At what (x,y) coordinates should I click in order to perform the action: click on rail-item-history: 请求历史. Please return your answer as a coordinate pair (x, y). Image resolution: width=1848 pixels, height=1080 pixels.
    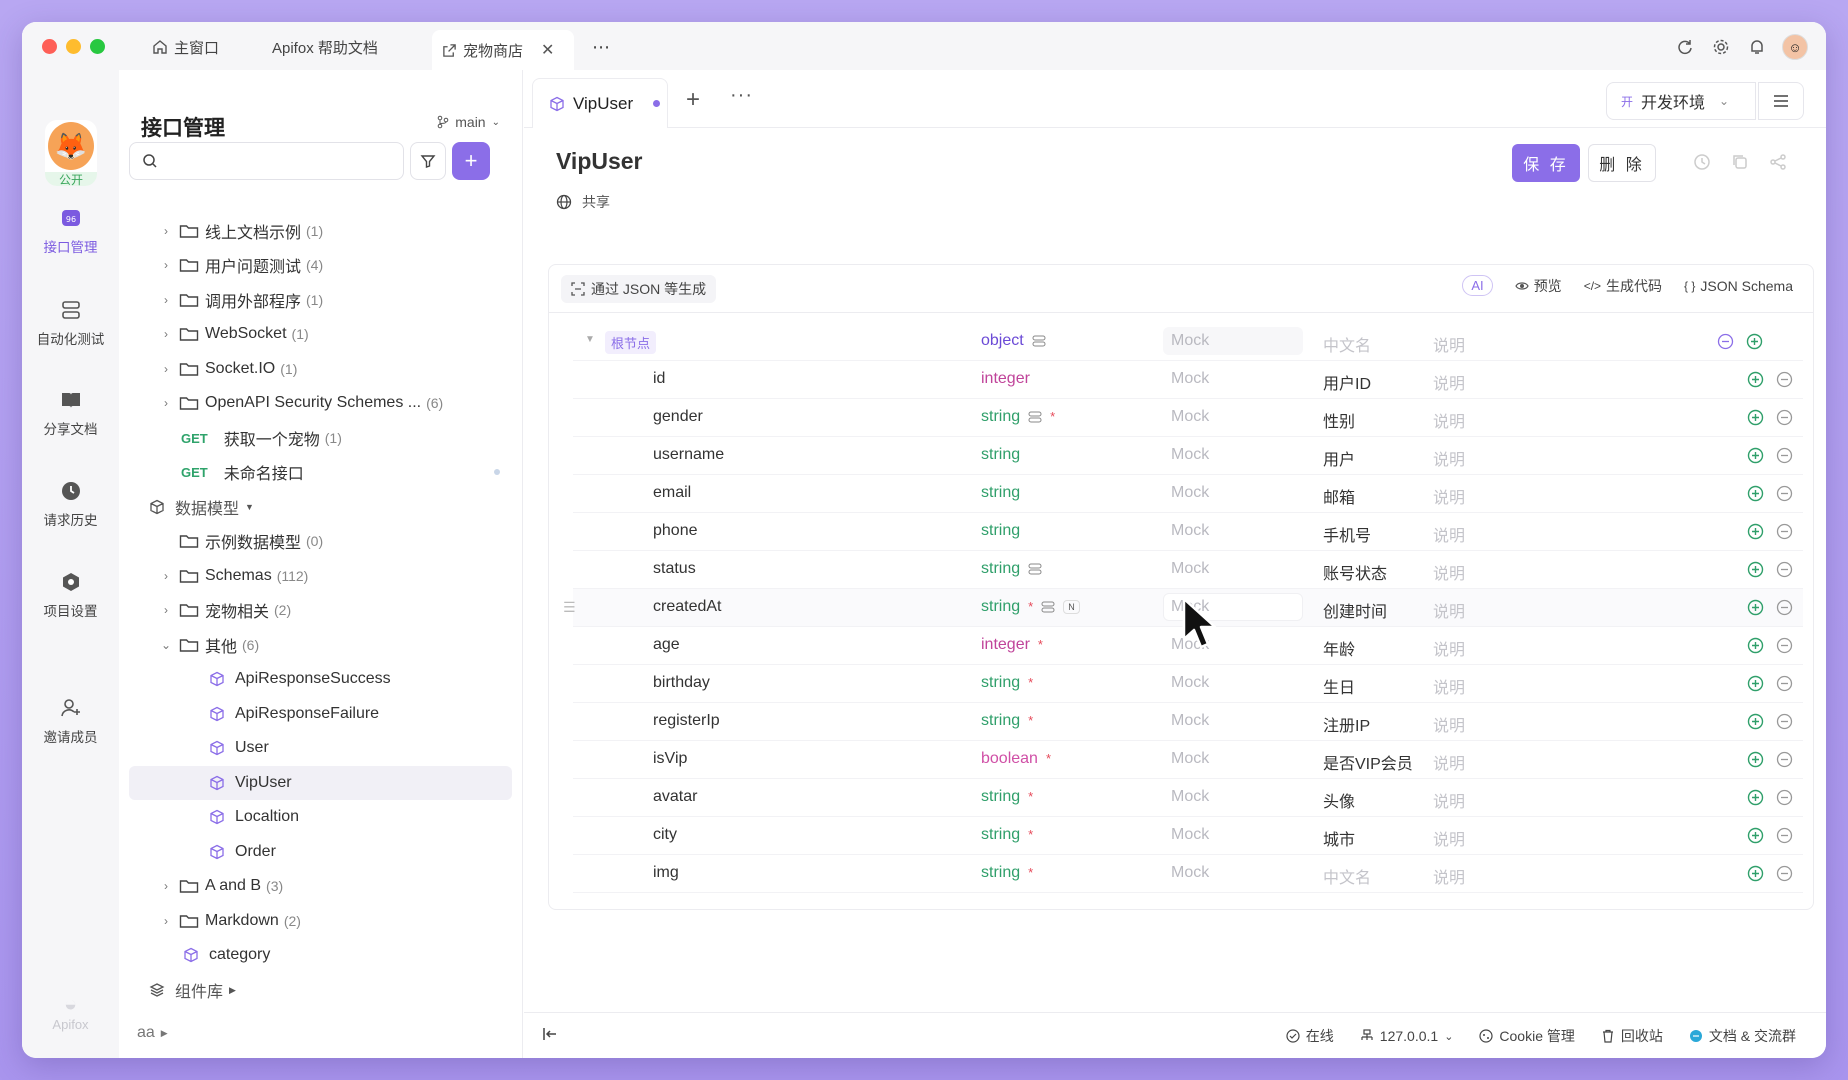
    Looking at the image, I should click on (70, 504).